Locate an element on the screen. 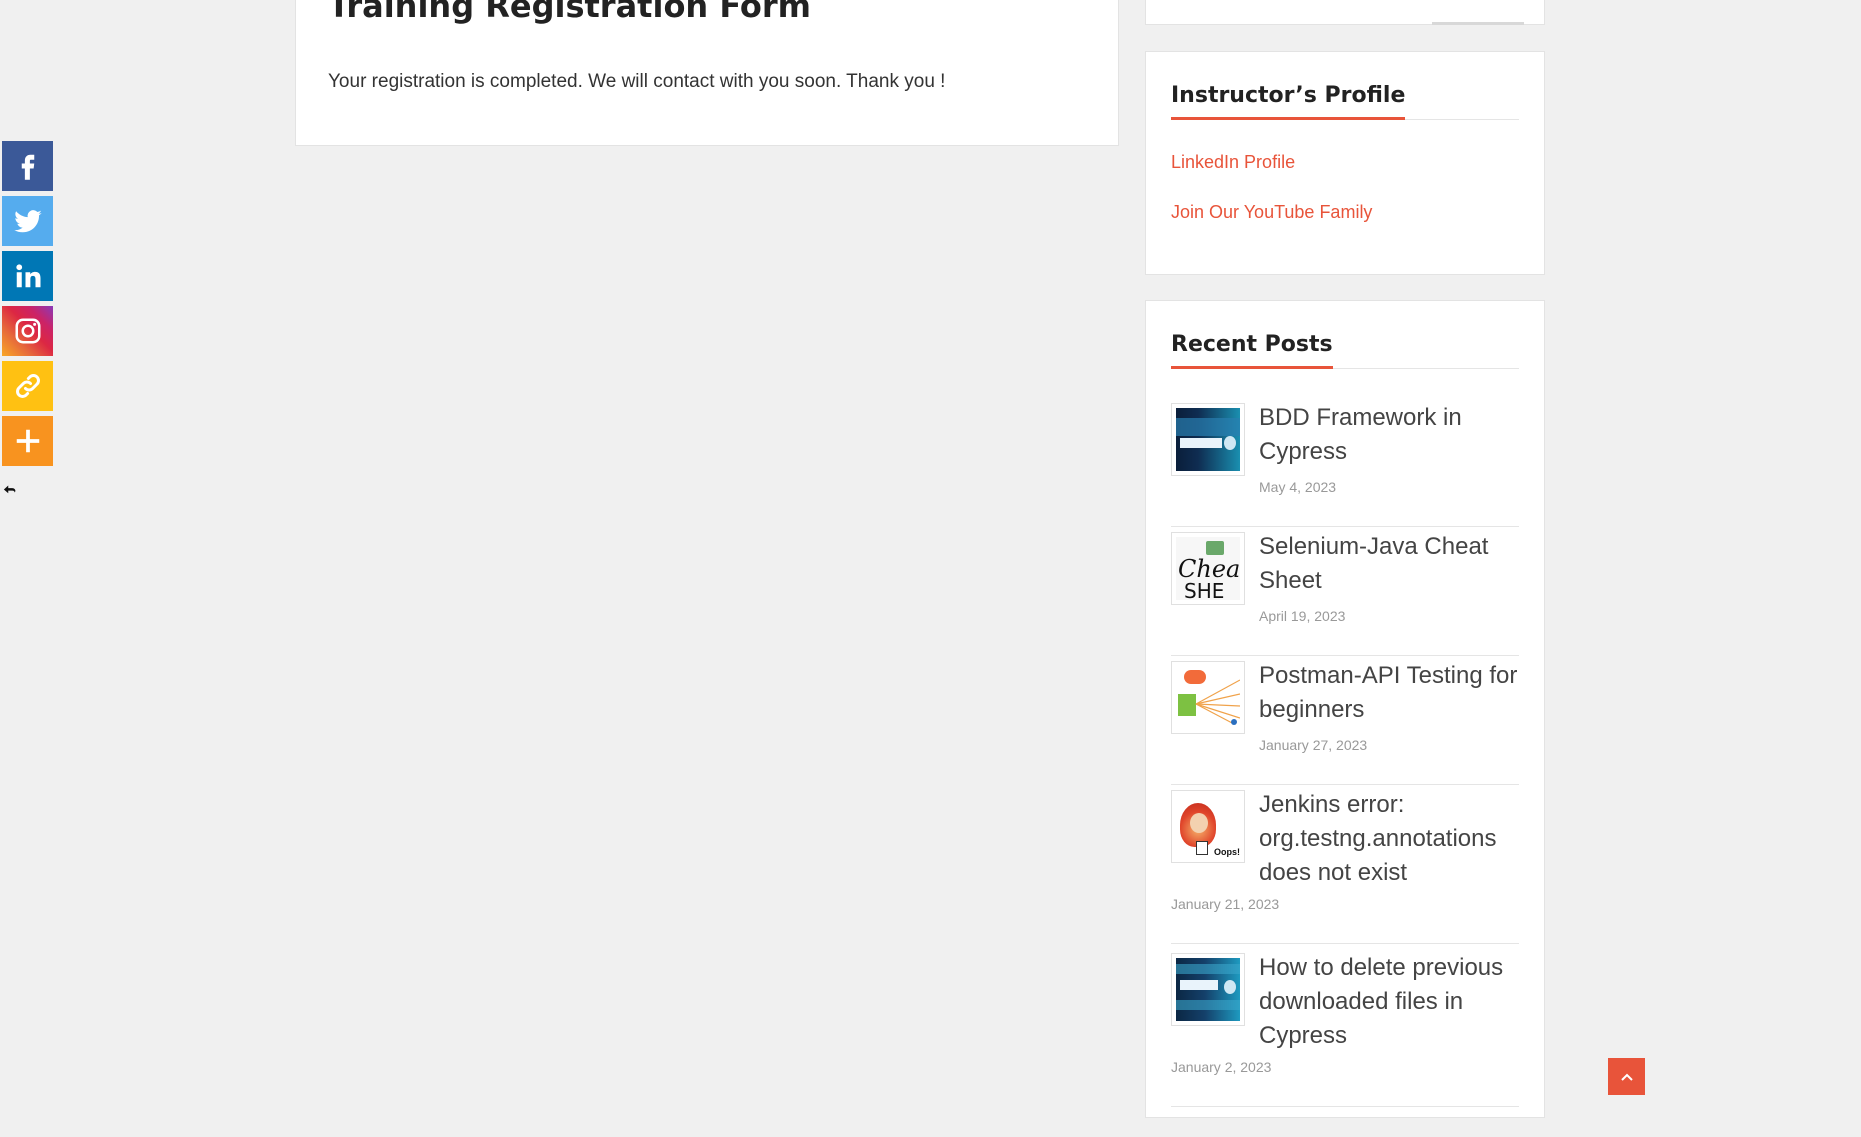  instagram-share-button is located at coordinates (27, 331).